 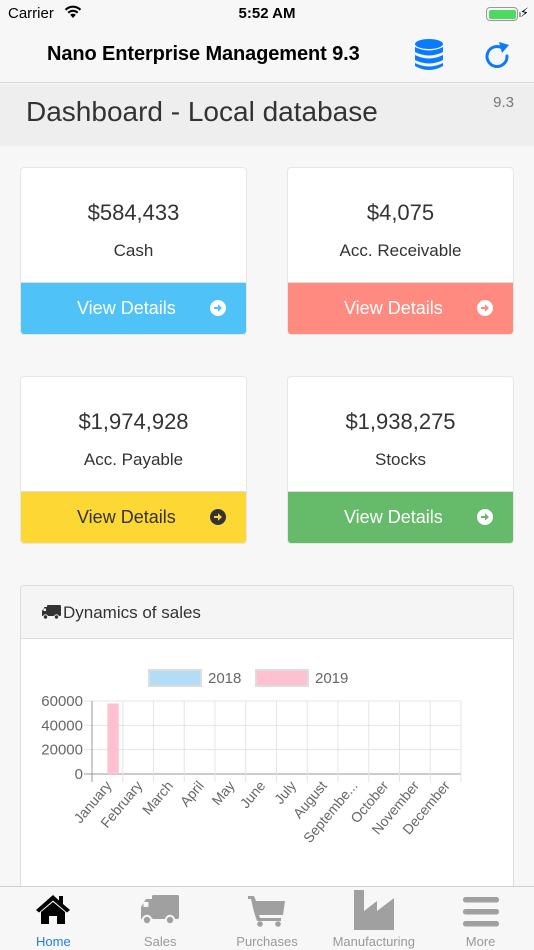 What do you see at coordinates (503, 102) in the screenshot?
I see `version-label: 9.3` at bounding box center [503, 102].